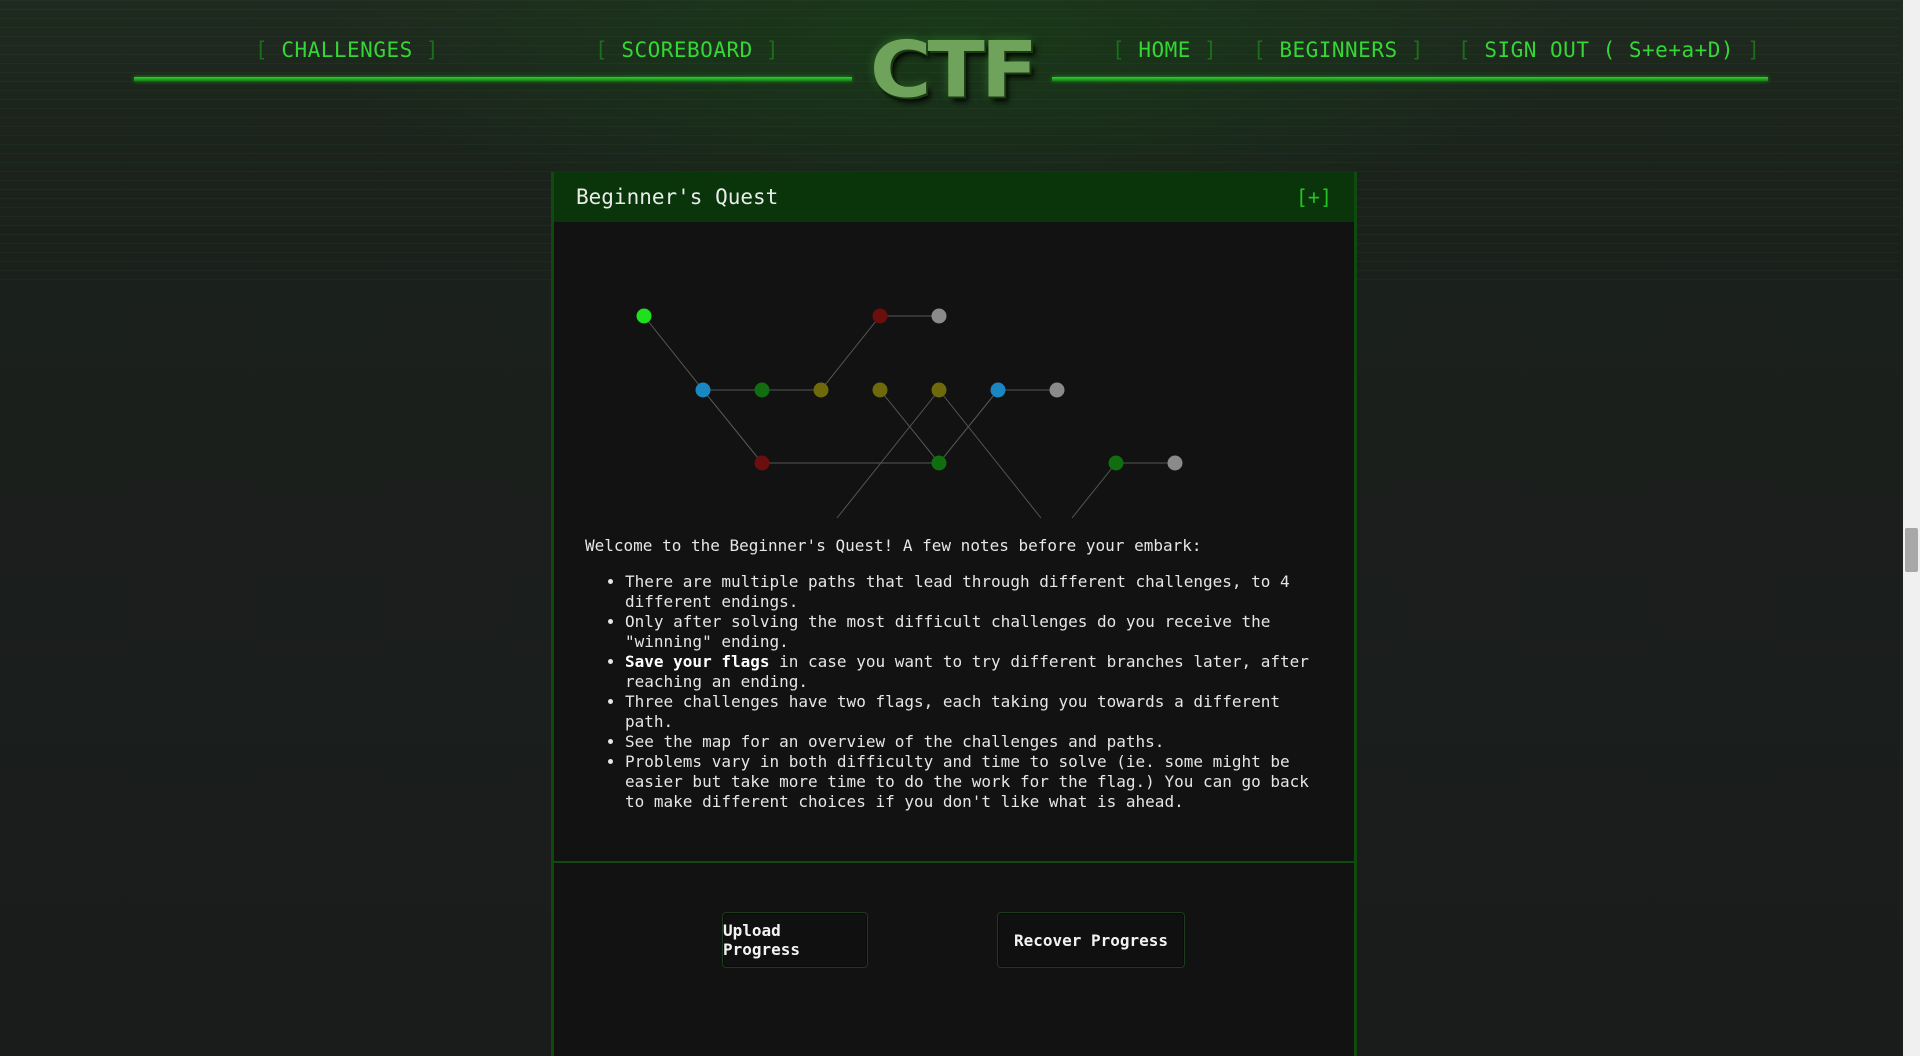 This screenshot has width=1920, height=1056. Describe the element at coordinates (493, 79) in the screenshot. I see `nav-line-left` at that location.